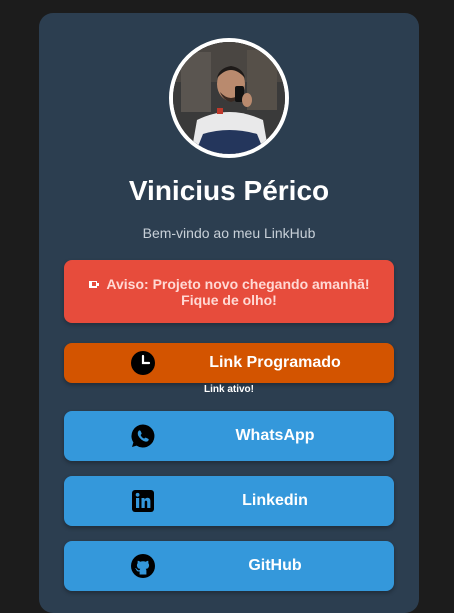 The image size is (454, 613). Describe the element at coordinates (275, 435) in the screenshot. I see `whatsapp-link-label: WhatsApp` at that location.